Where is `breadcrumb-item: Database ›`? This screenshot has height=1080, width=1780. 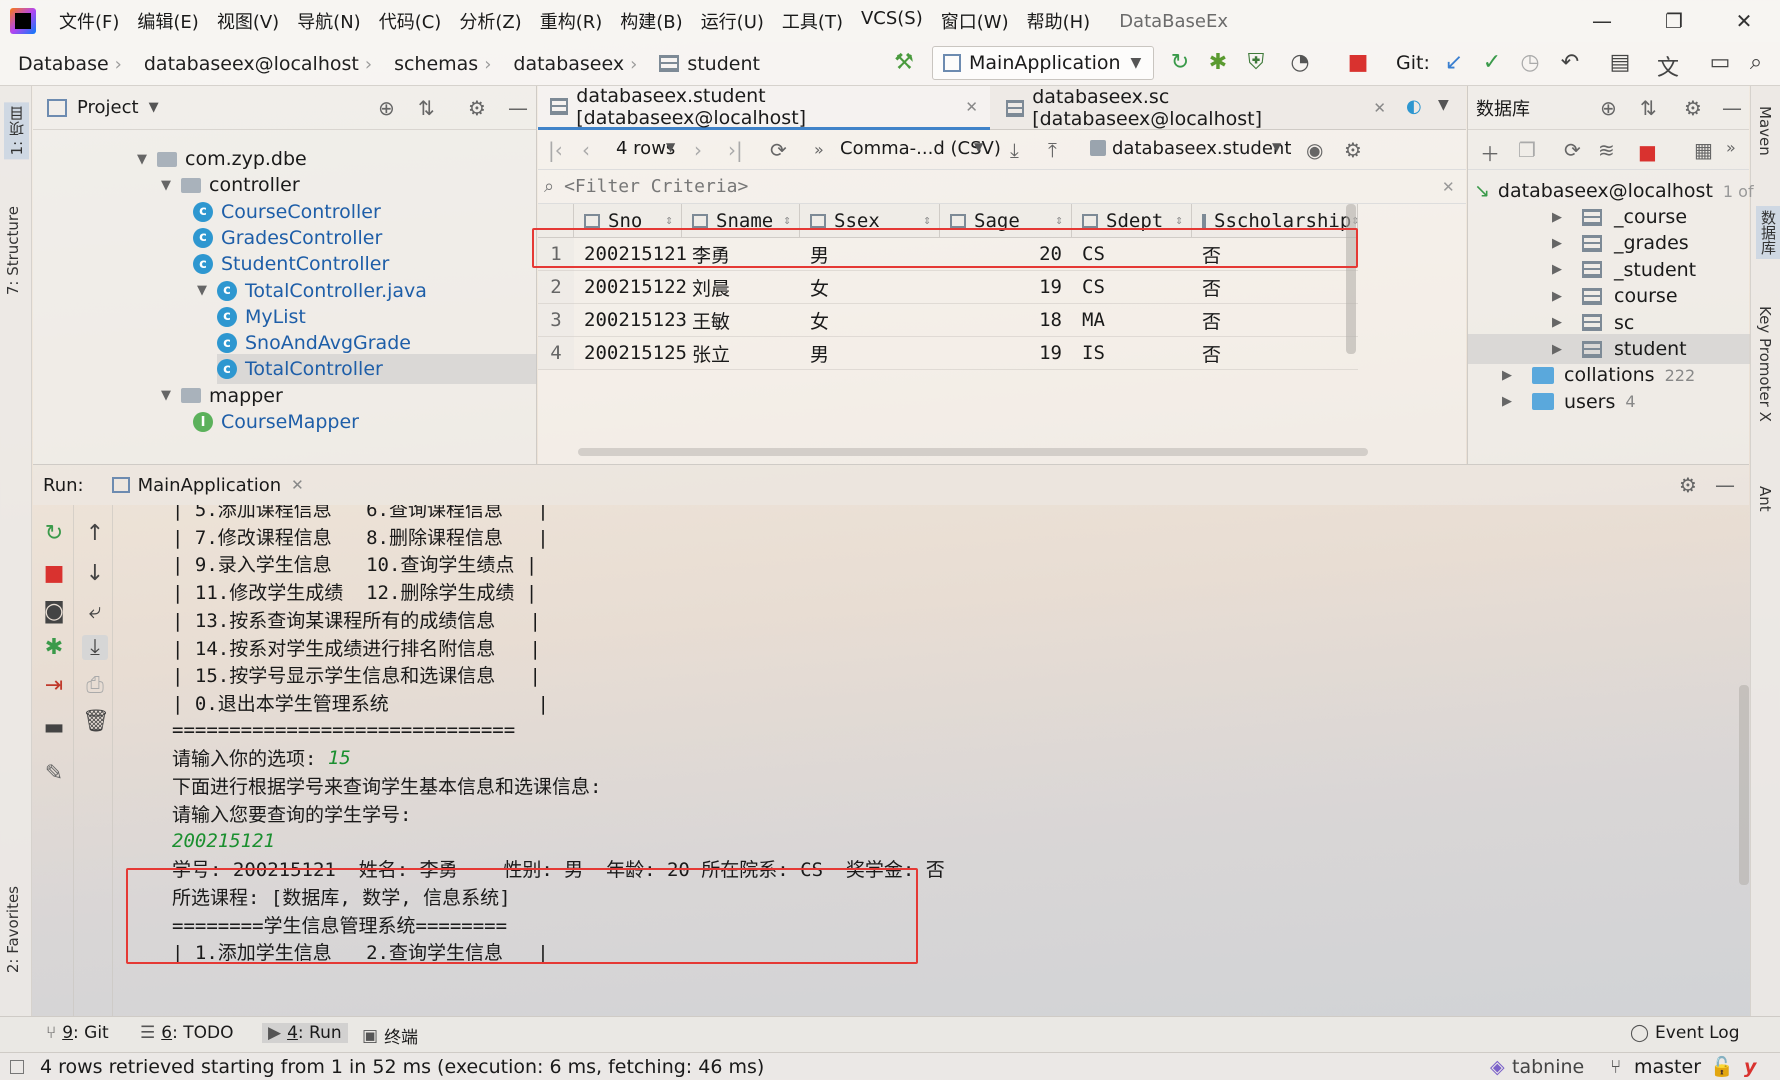 breadcrumb-item: Database › is located at coordinates (63, 64).